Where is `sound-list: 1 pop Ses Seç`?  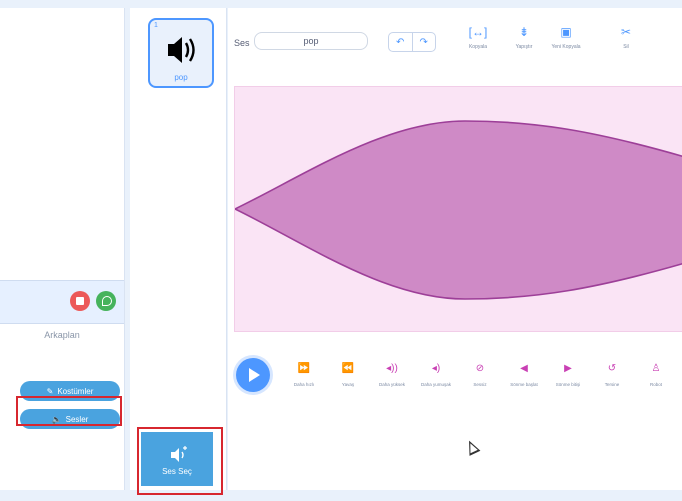
sound-list: 1 pop Ses Seç is located at coordinates (178, 249).